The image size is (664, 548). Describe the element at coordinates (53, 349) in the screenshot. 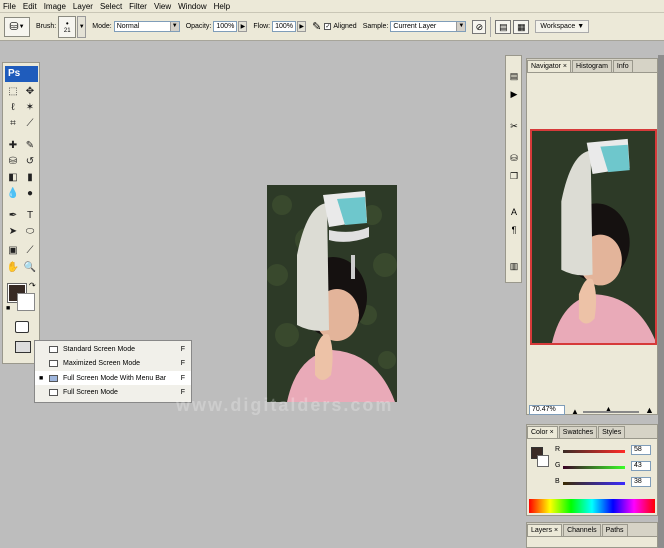

I see `standard-screen-icon` at that location.